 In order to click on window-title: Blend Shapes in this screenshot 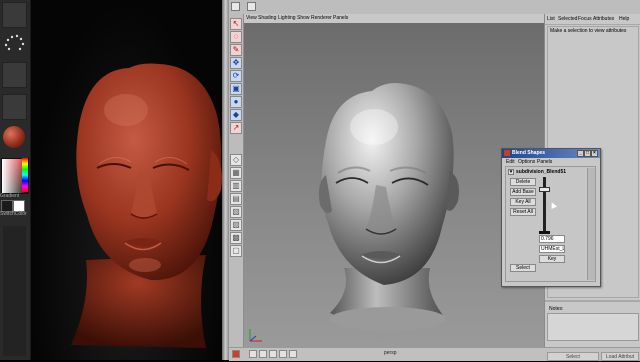, I will do `click(529, 153)`.